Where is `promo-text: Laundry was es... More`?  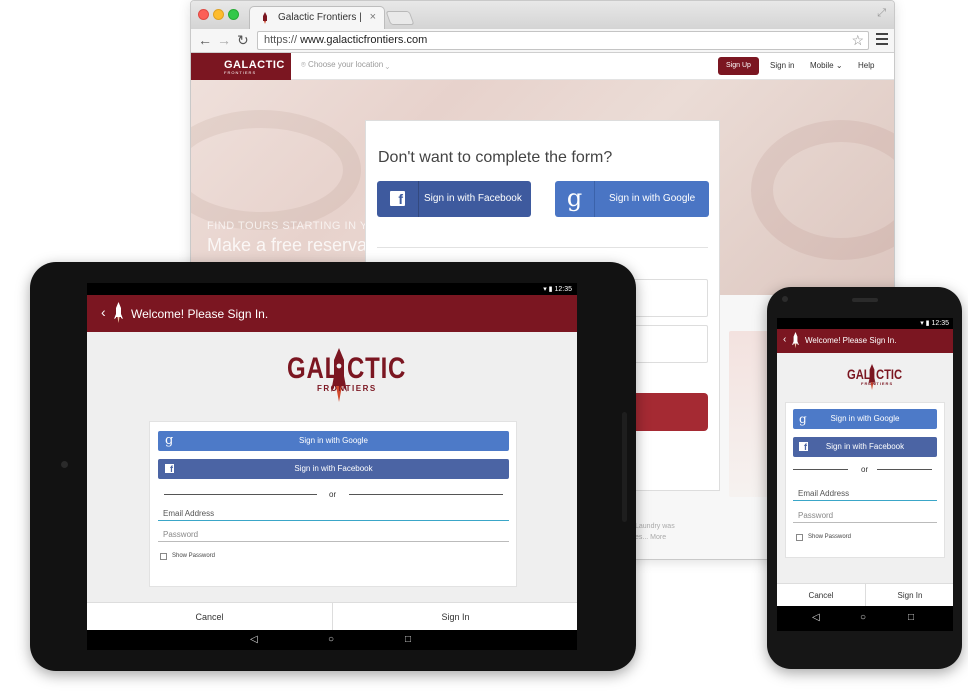 promo-text: Laundry was es... More is located at coordinates (655, 532).